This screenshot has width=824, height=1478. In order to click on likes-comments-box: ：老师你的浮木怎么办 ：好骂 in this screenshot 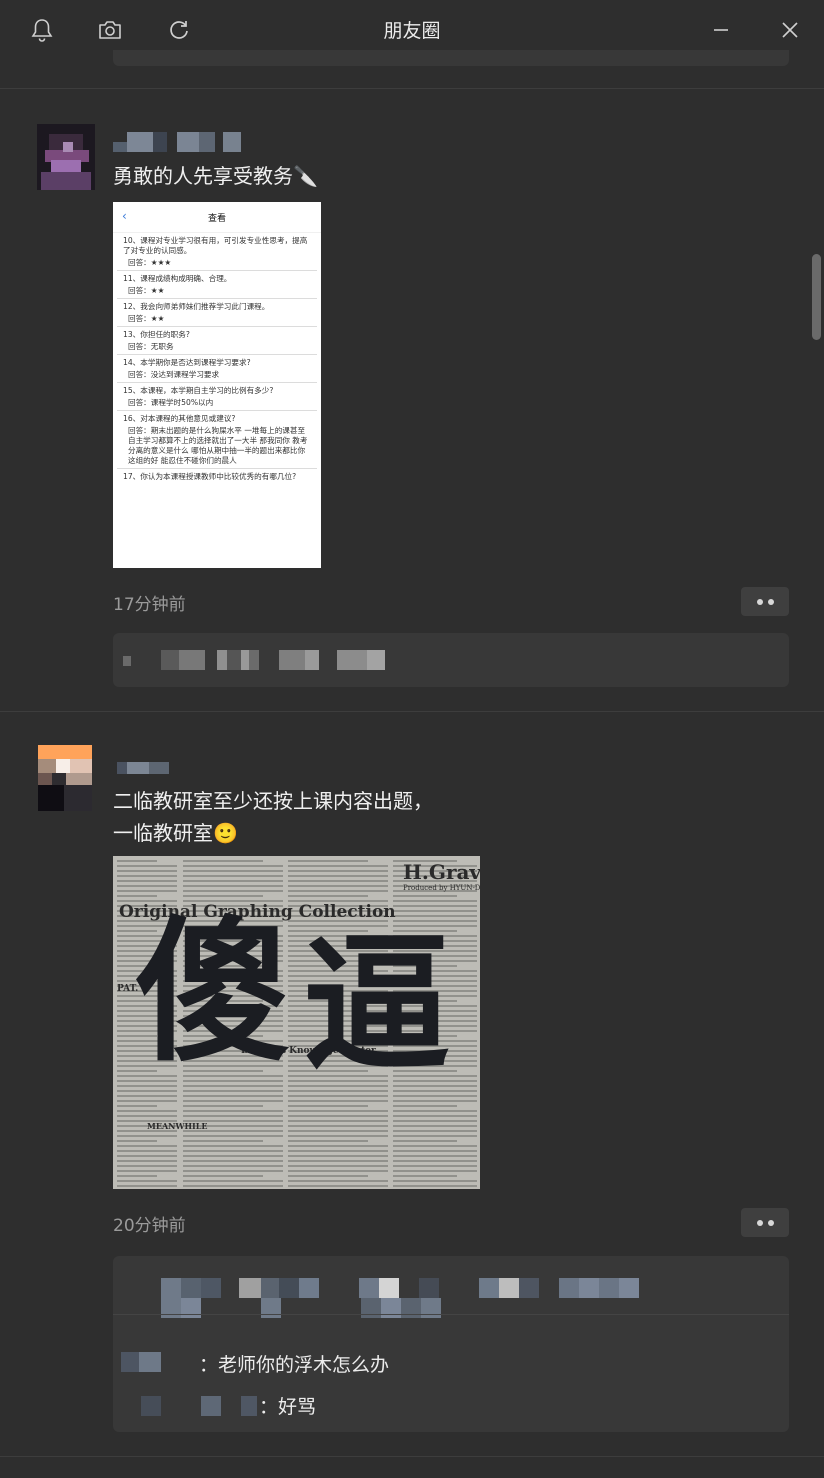, I will do `click(451, 1344)`.